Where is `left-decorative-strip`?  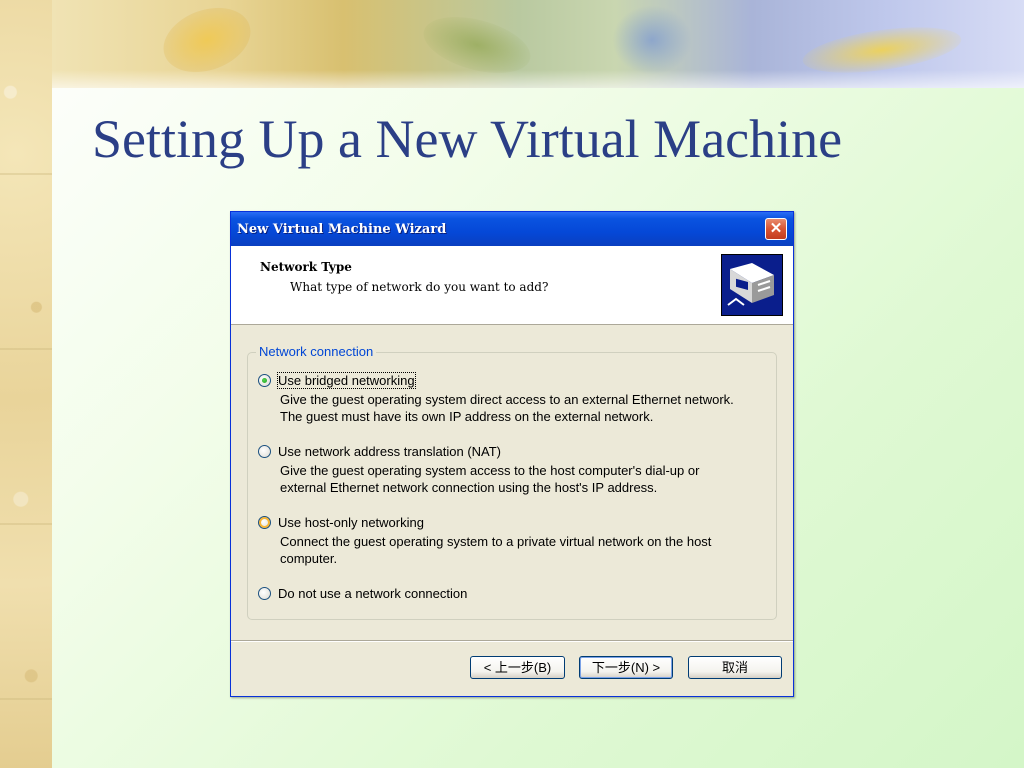
left-decorative-strip is located at coordinates (26, 384).